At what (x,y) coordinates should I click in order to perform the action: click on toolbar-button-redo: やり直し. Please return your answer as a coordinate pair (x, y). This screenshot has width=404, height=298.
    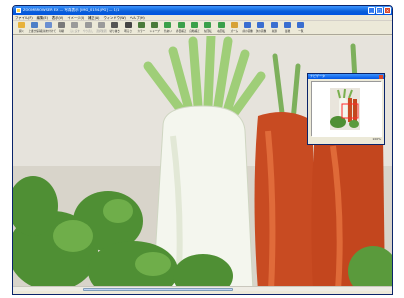
    Looking at the image, I should click on (87, 28).